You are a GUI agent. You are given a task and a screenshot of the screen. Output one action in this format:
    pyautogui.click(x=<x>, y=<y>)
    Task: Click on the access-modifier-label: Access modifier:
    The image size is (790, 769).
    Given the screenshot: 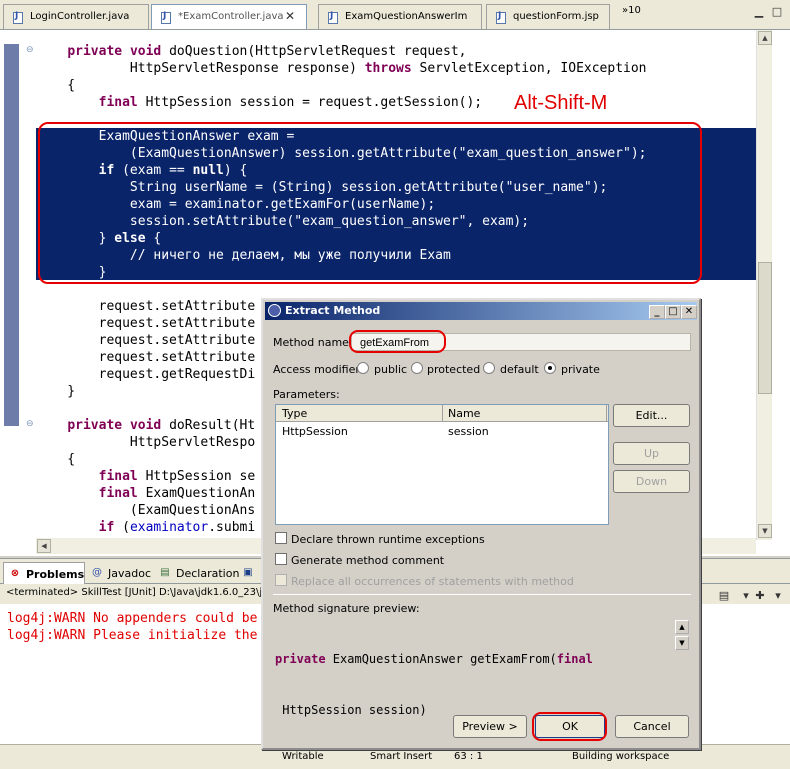 What is the action you would take?
    pyautogui.click(x=318, y=369)
    